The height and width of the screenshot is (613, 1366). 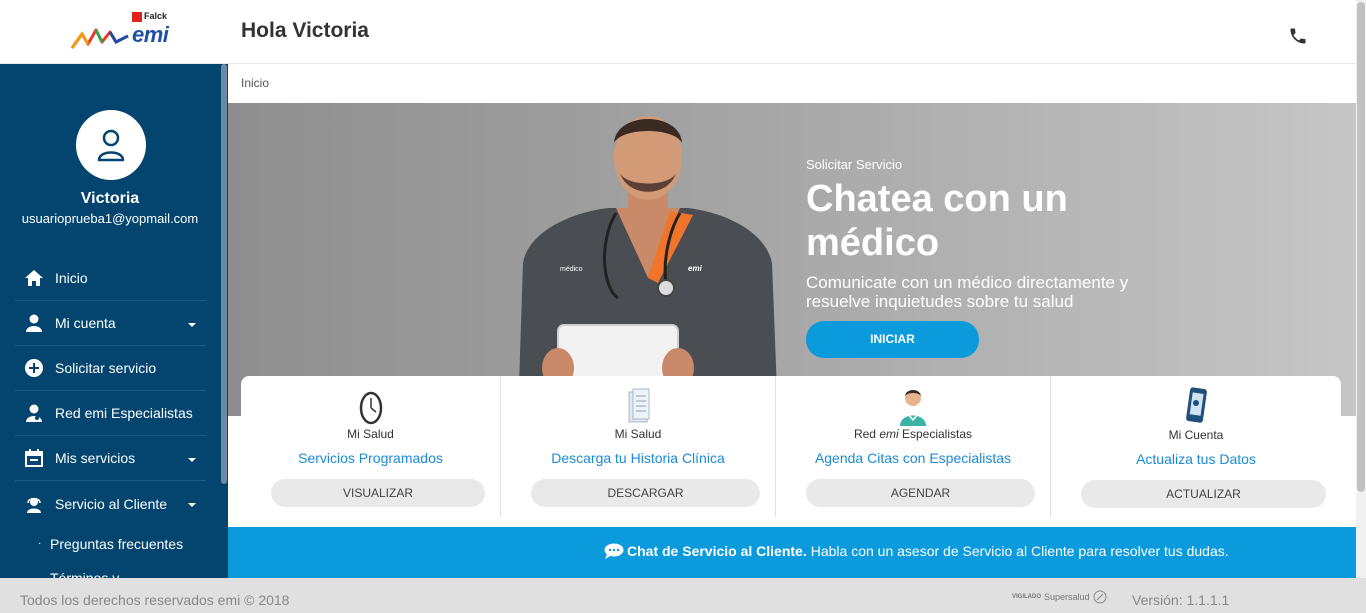 What do you see at coordinates (124, 413) in the screenshot?
I see `sidebar-item-label: Red emi Especialistas` at bounding box center [124, 413].